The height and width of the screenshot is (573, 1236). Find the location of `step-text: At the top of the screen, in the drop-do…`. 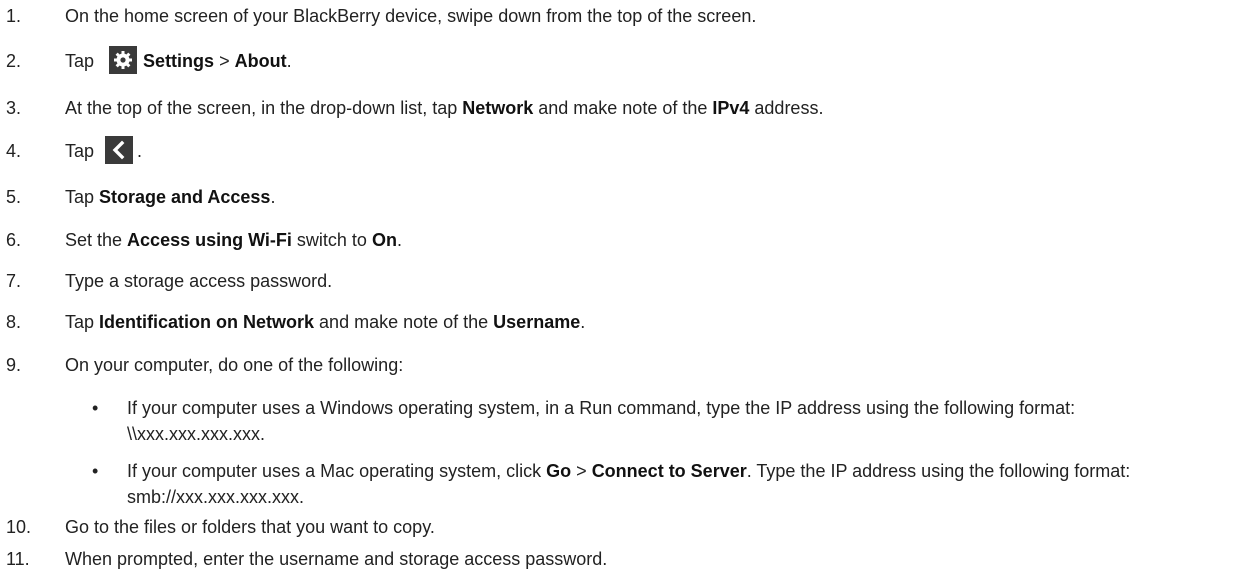

step-text: At the top of the screen, in the drop-do… is located at coordinates (444, 108).